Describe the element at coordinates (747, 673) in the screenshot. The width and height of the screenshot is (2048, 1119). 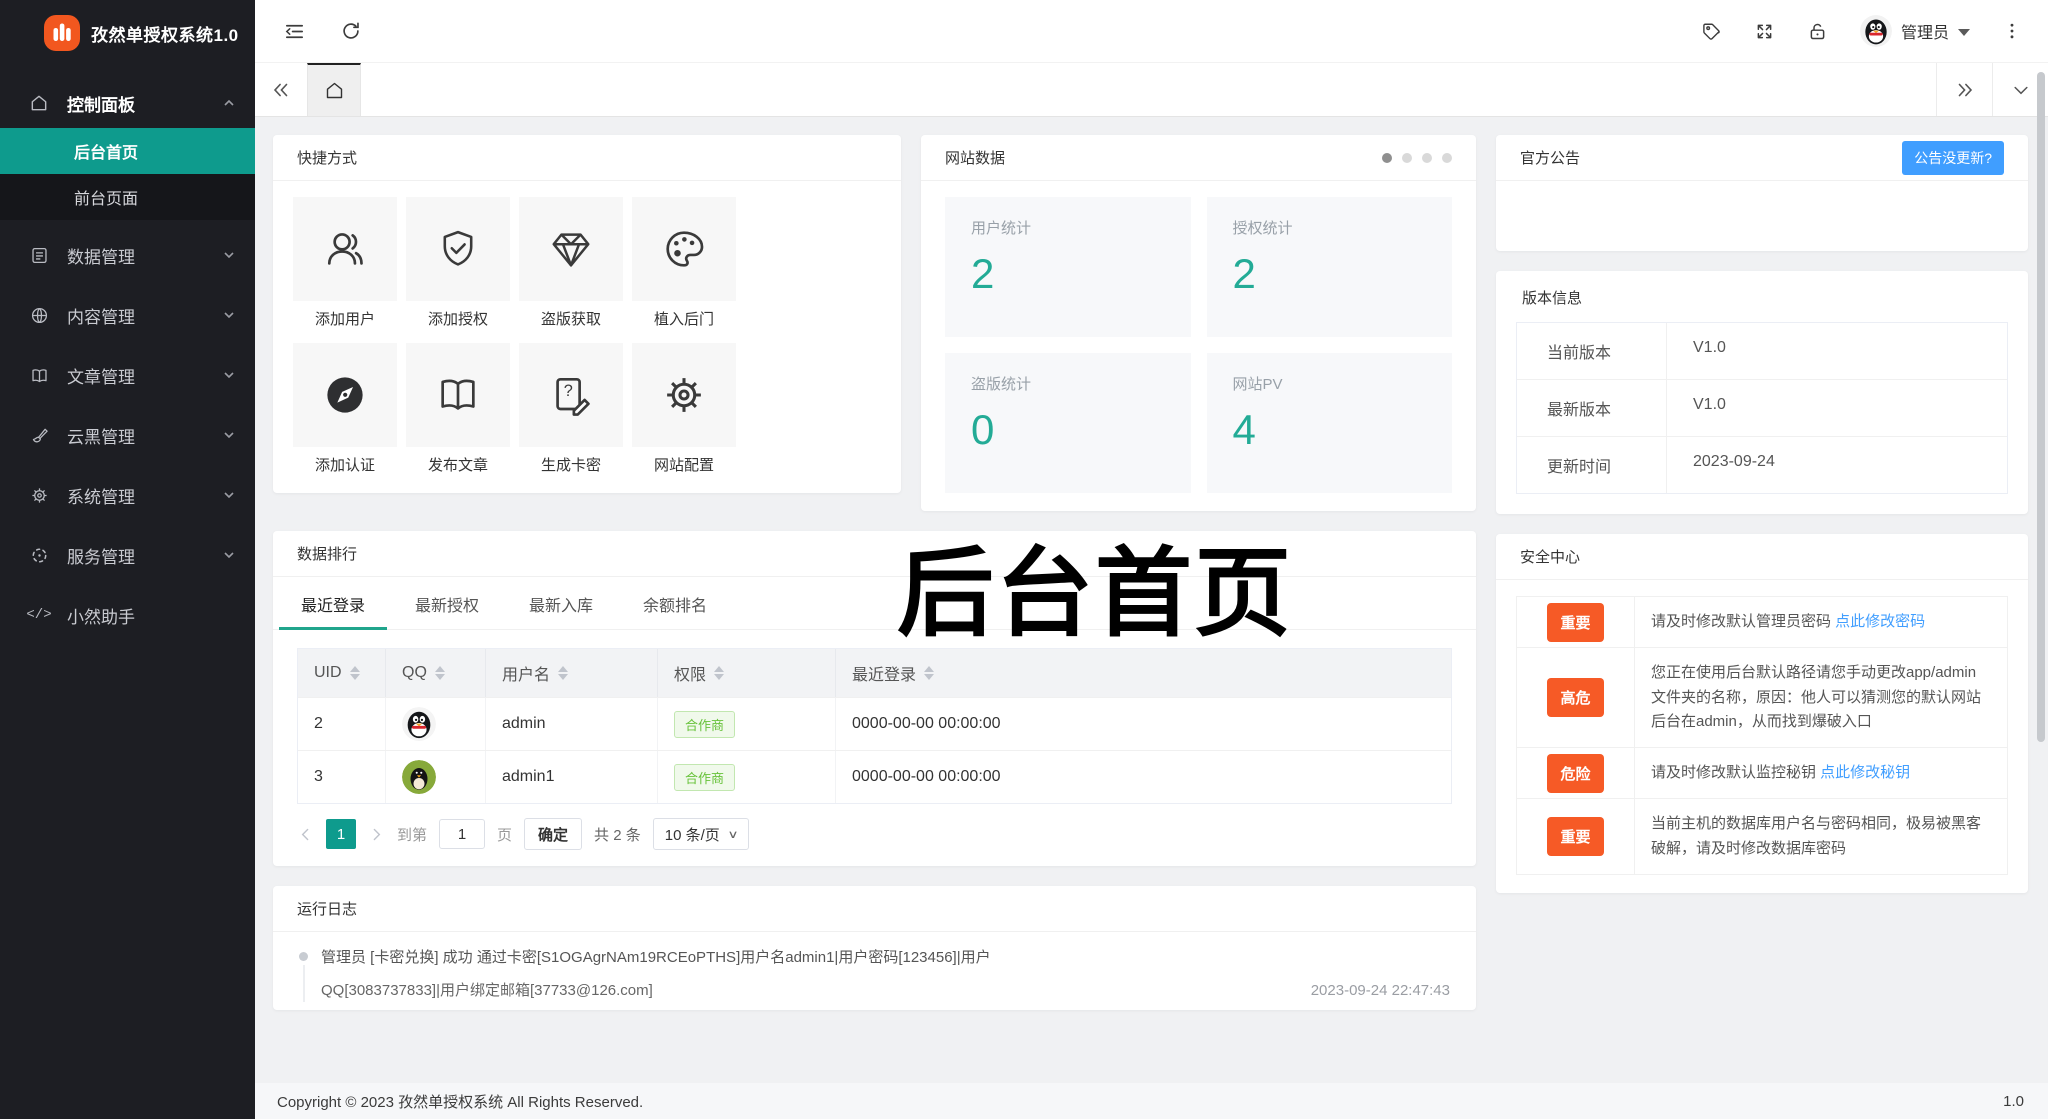
I see `column-header-role: 权限` at that location.